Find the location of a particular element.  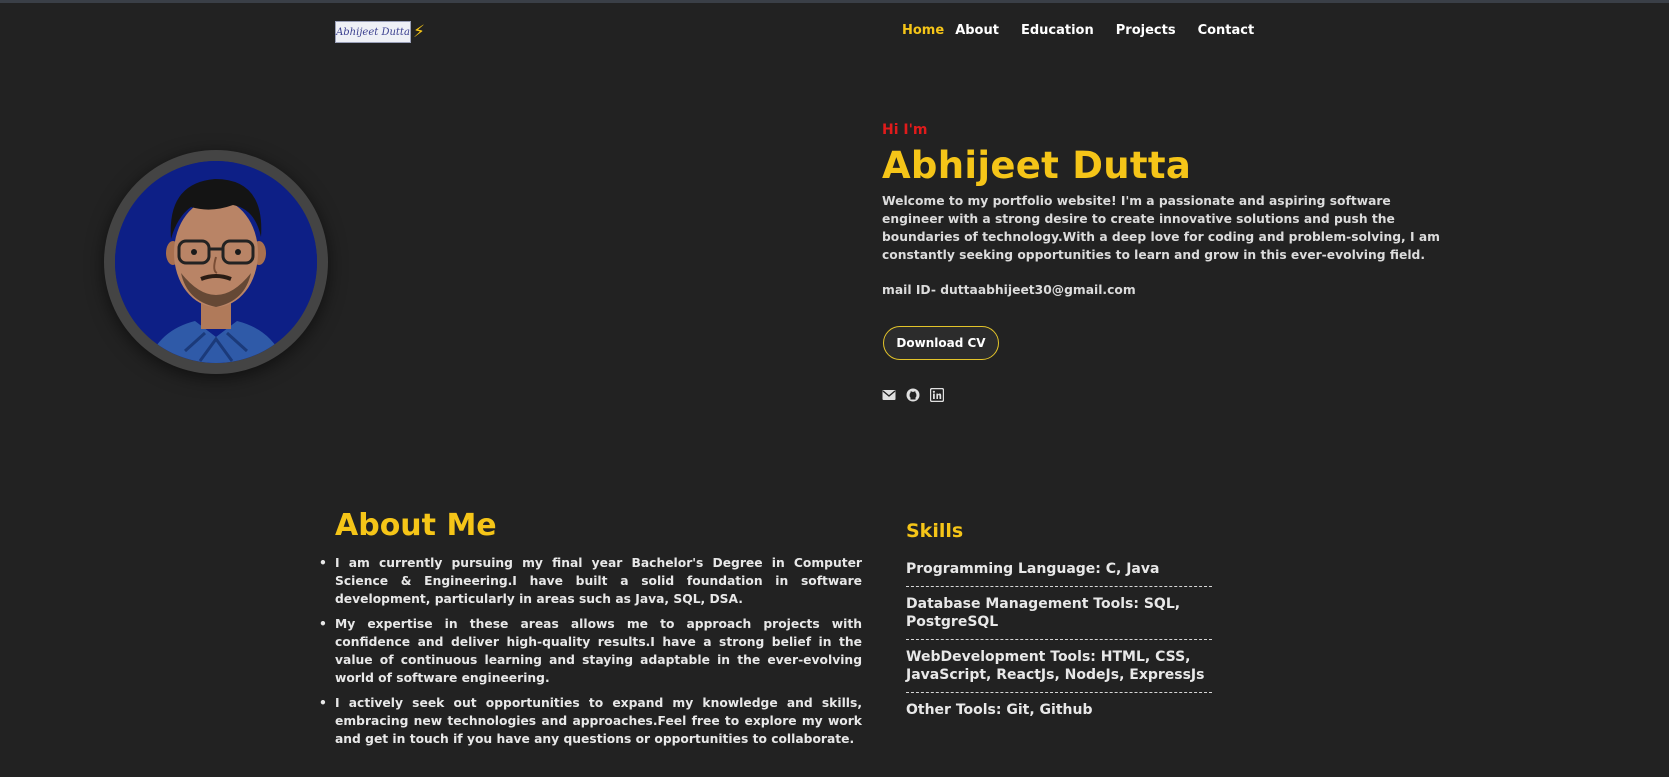

email-text: mail ID- duttaabhijeet30@gmail.com is located at coordinates (1009, 290).